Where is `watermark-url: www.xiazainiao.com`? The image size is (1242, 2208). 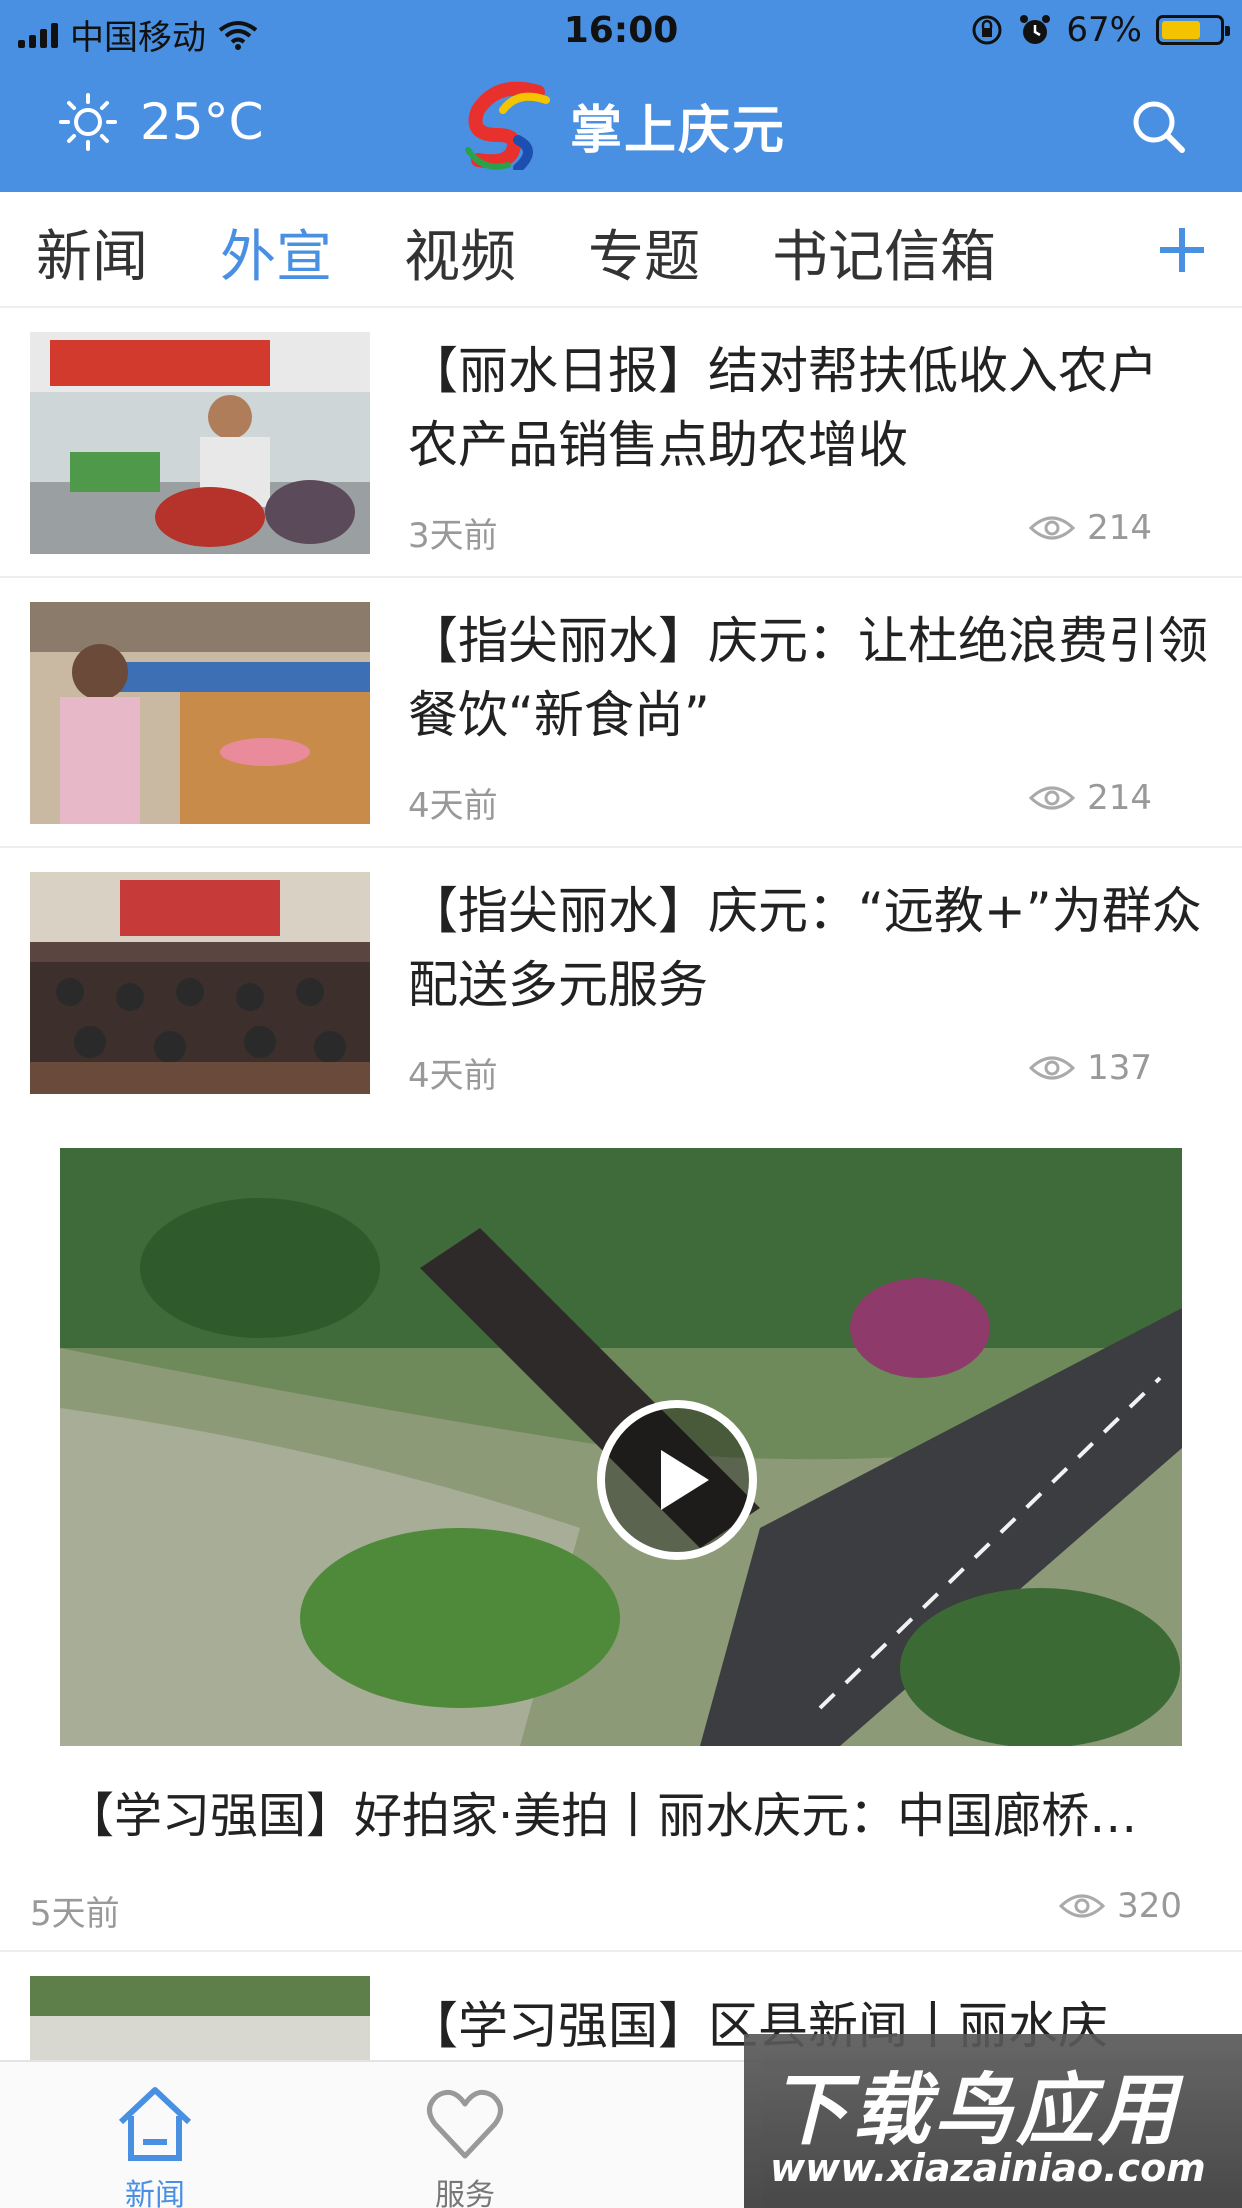 watermark-url: www.xiazainiao.com is located at coordinates (988, 2168).